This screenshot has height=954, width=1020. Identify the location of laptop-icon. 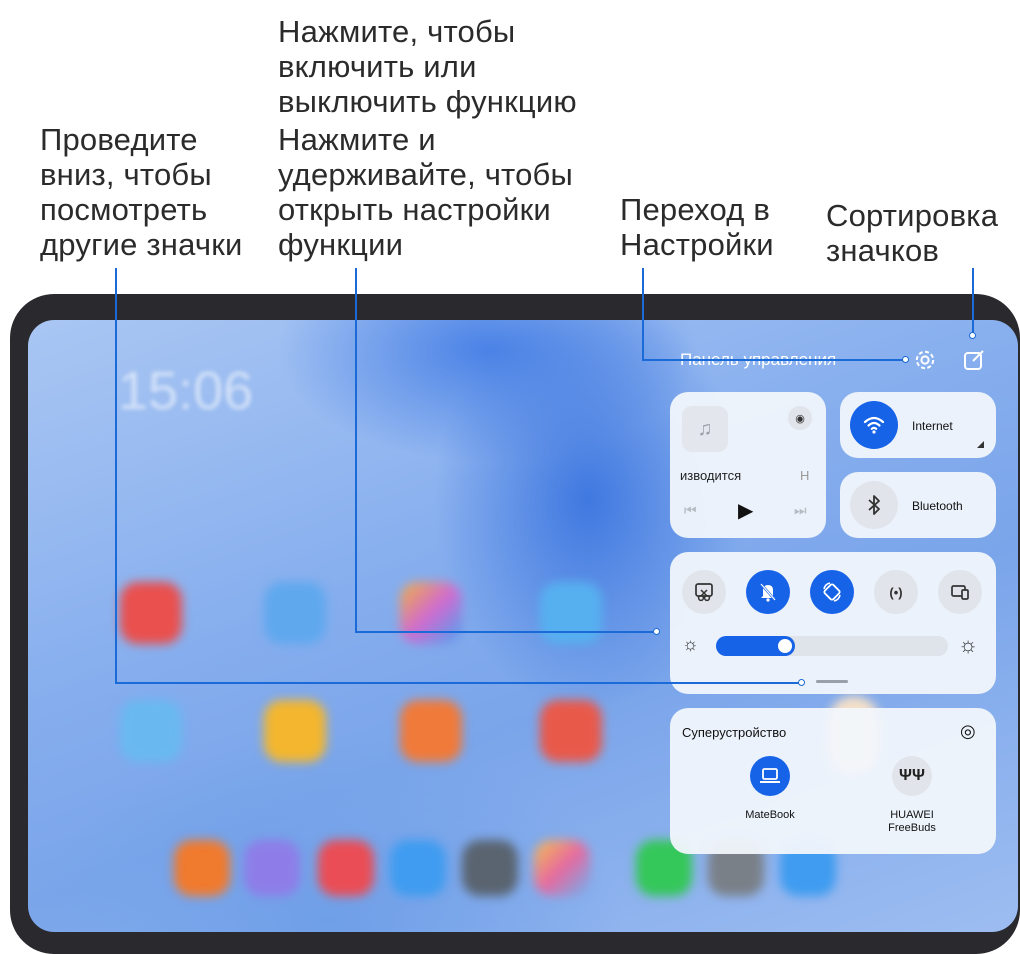
(770, 776).